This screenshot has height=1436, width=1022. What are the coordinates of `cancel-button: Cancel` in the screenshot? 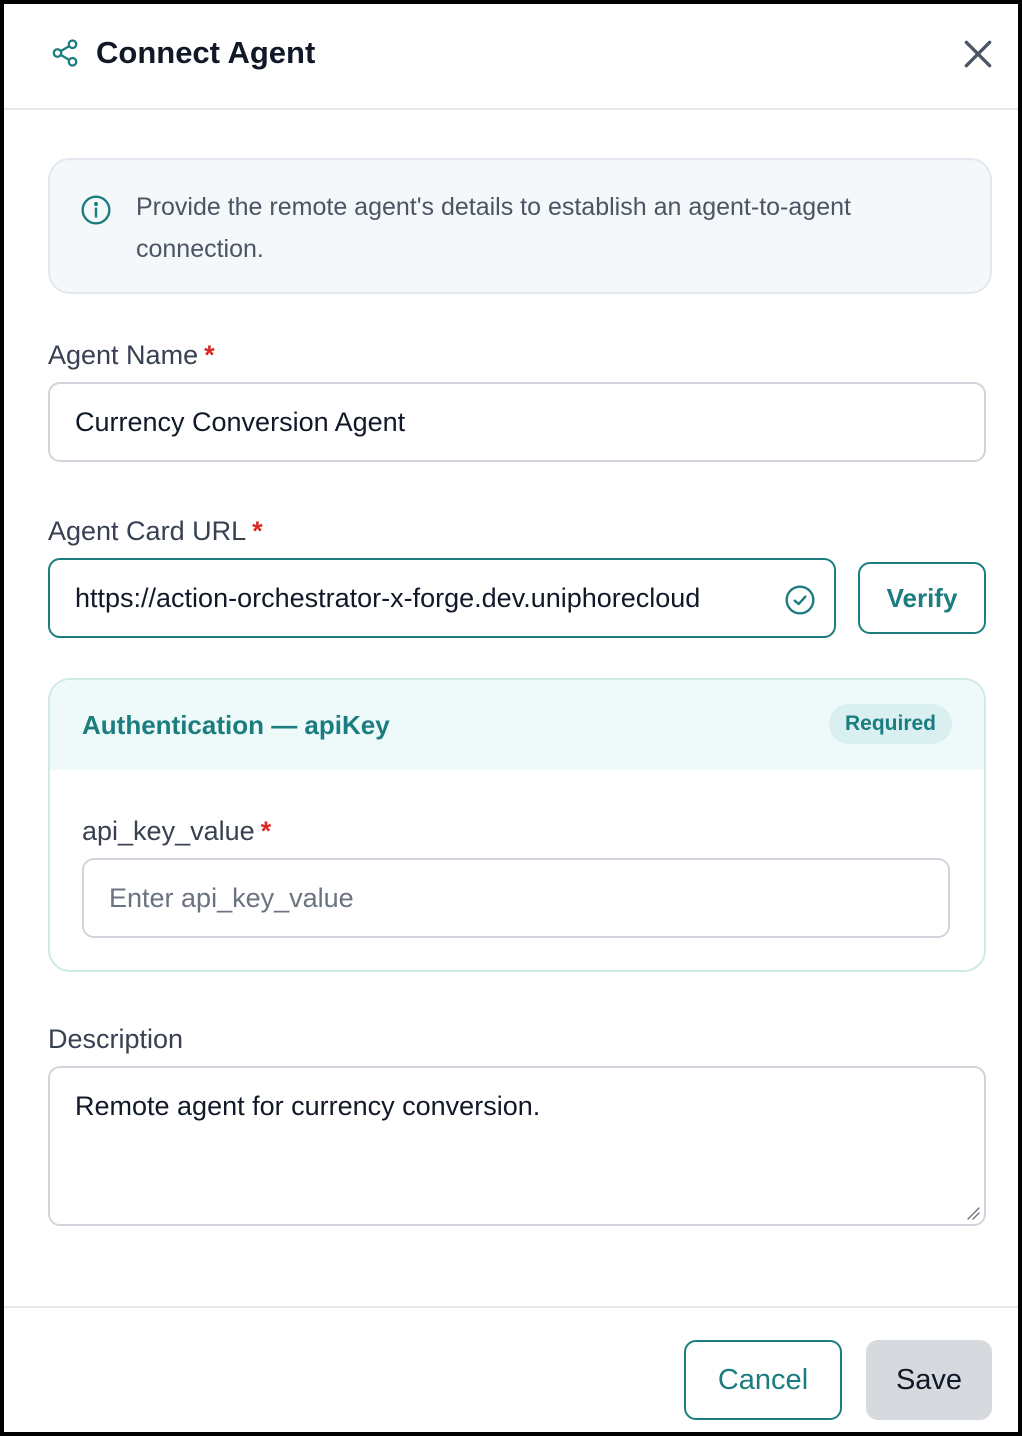 It's located at (763, 1380).